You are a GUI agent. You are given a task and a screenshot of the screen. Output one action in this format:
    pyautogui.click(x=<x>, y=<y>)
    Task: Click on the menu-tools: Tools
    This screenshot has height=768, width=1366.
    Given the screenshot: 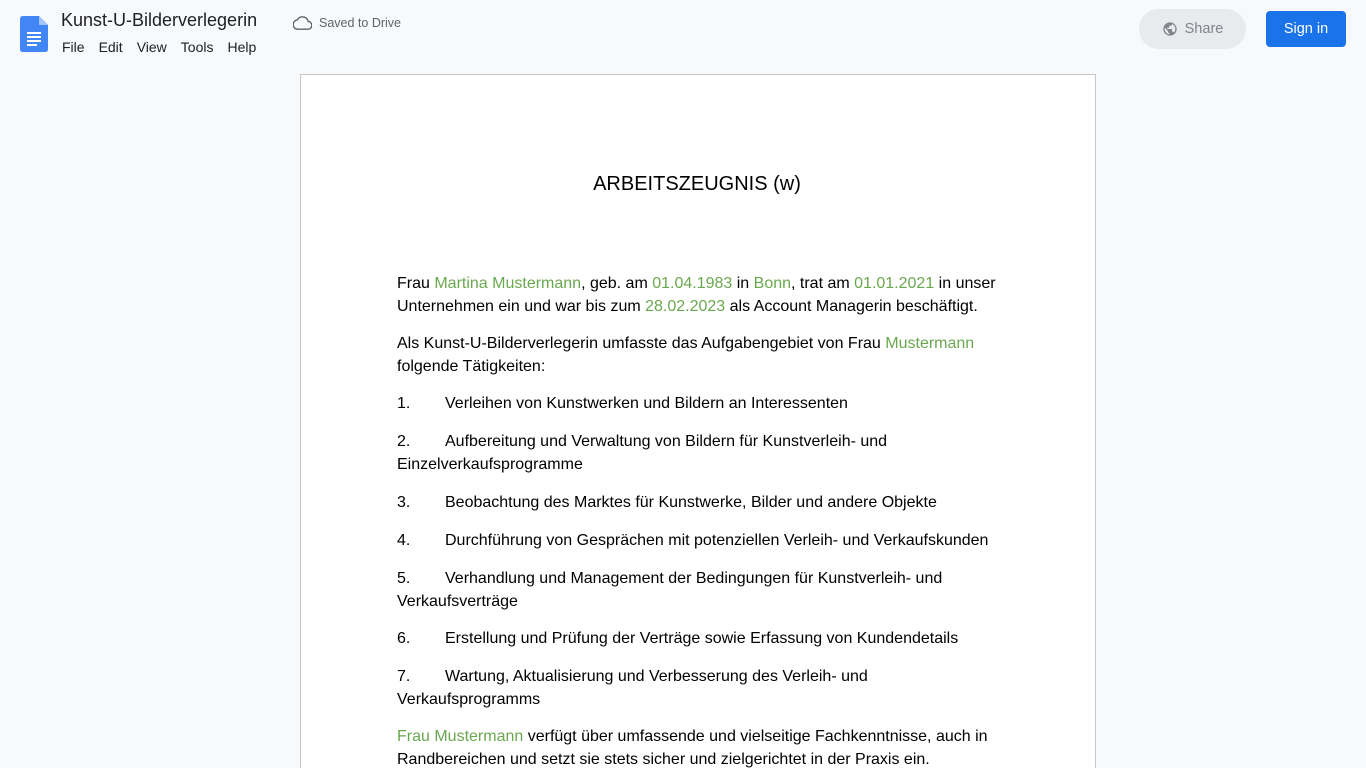 What is the action you would take?
    pyautogui.click(x=197, y=47)
    